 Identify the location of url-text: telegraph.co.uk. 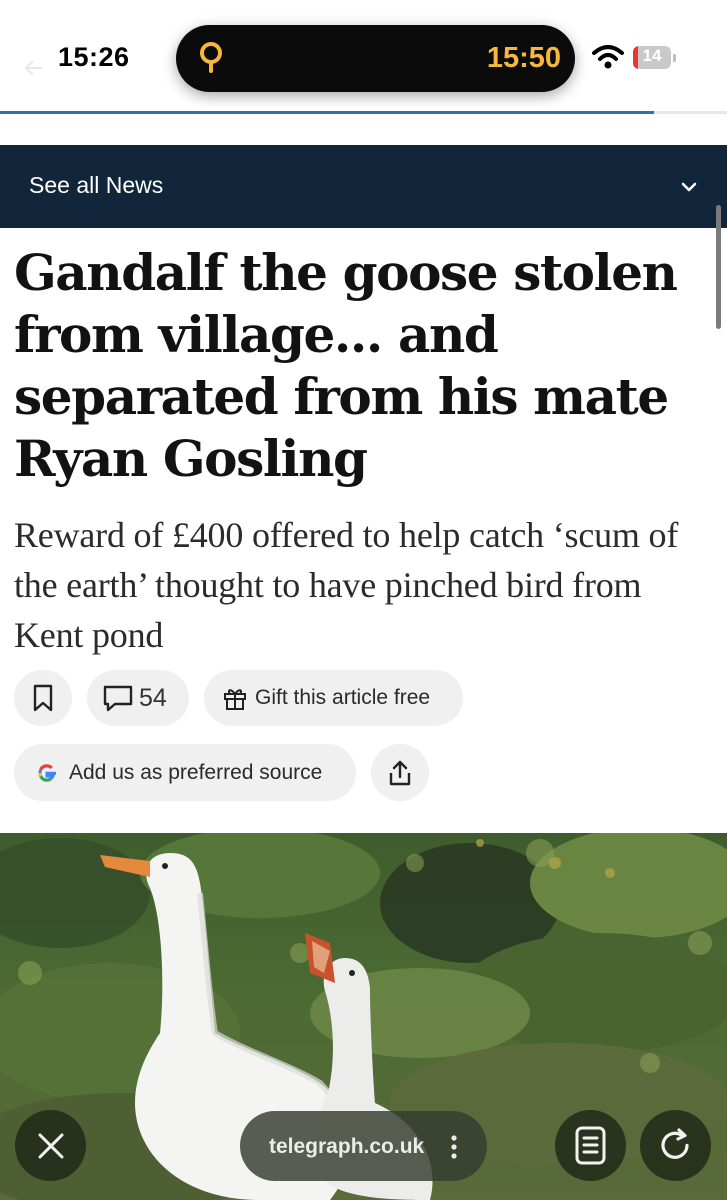
(346, 1147).